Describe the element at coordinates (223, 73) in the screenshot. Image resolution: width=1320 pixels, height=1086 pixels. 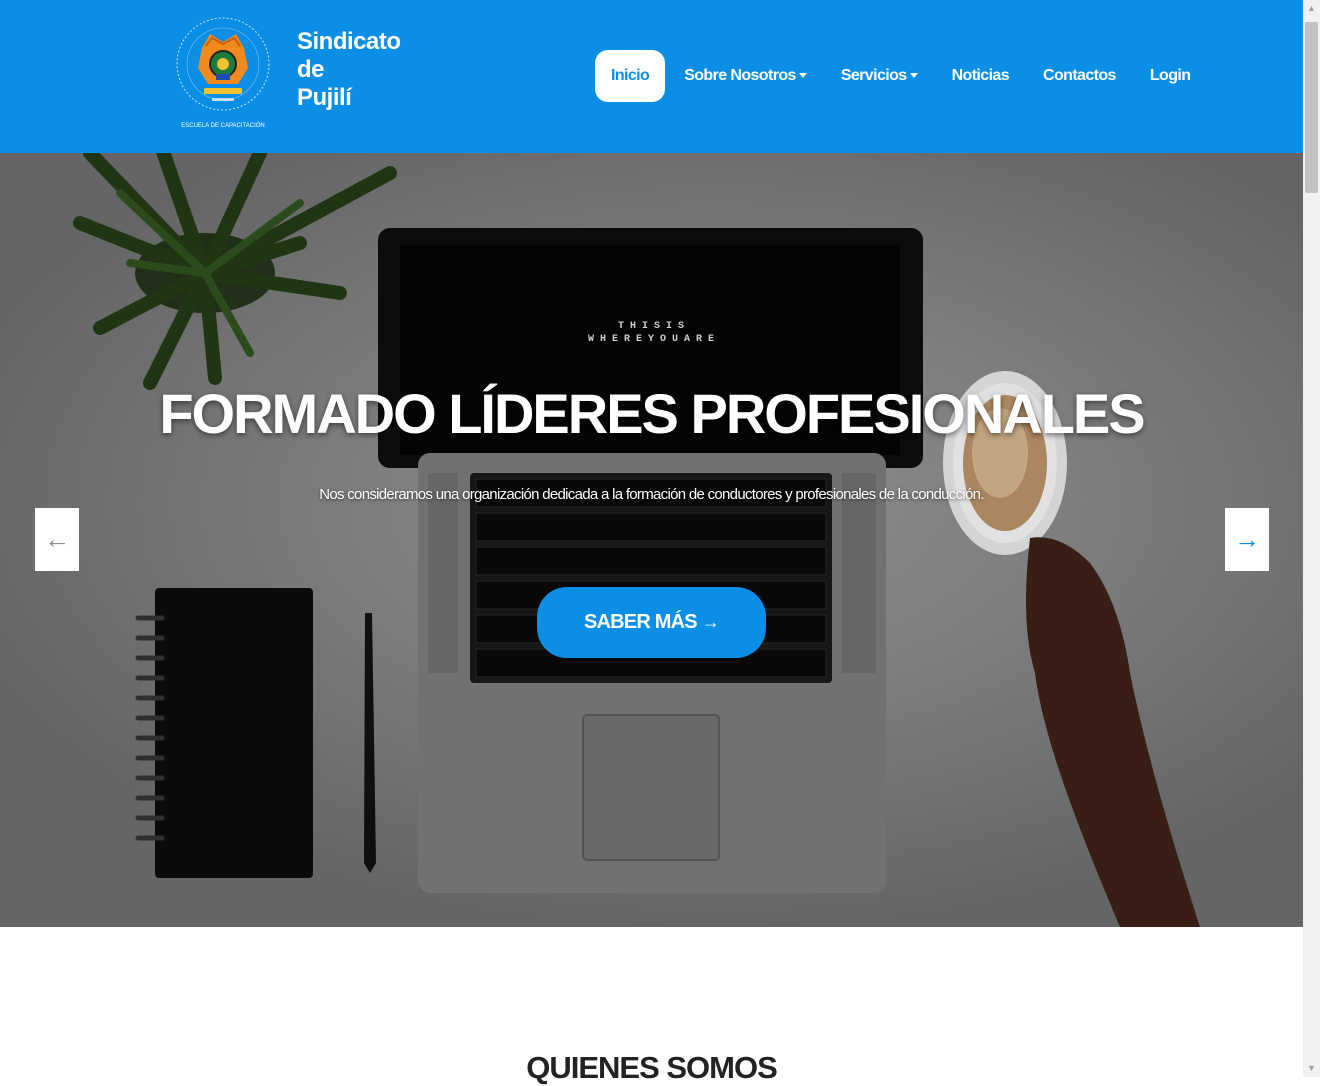
I see `union-seal-icon: ESCUELA DE CAPACITACIÓN` at that location.